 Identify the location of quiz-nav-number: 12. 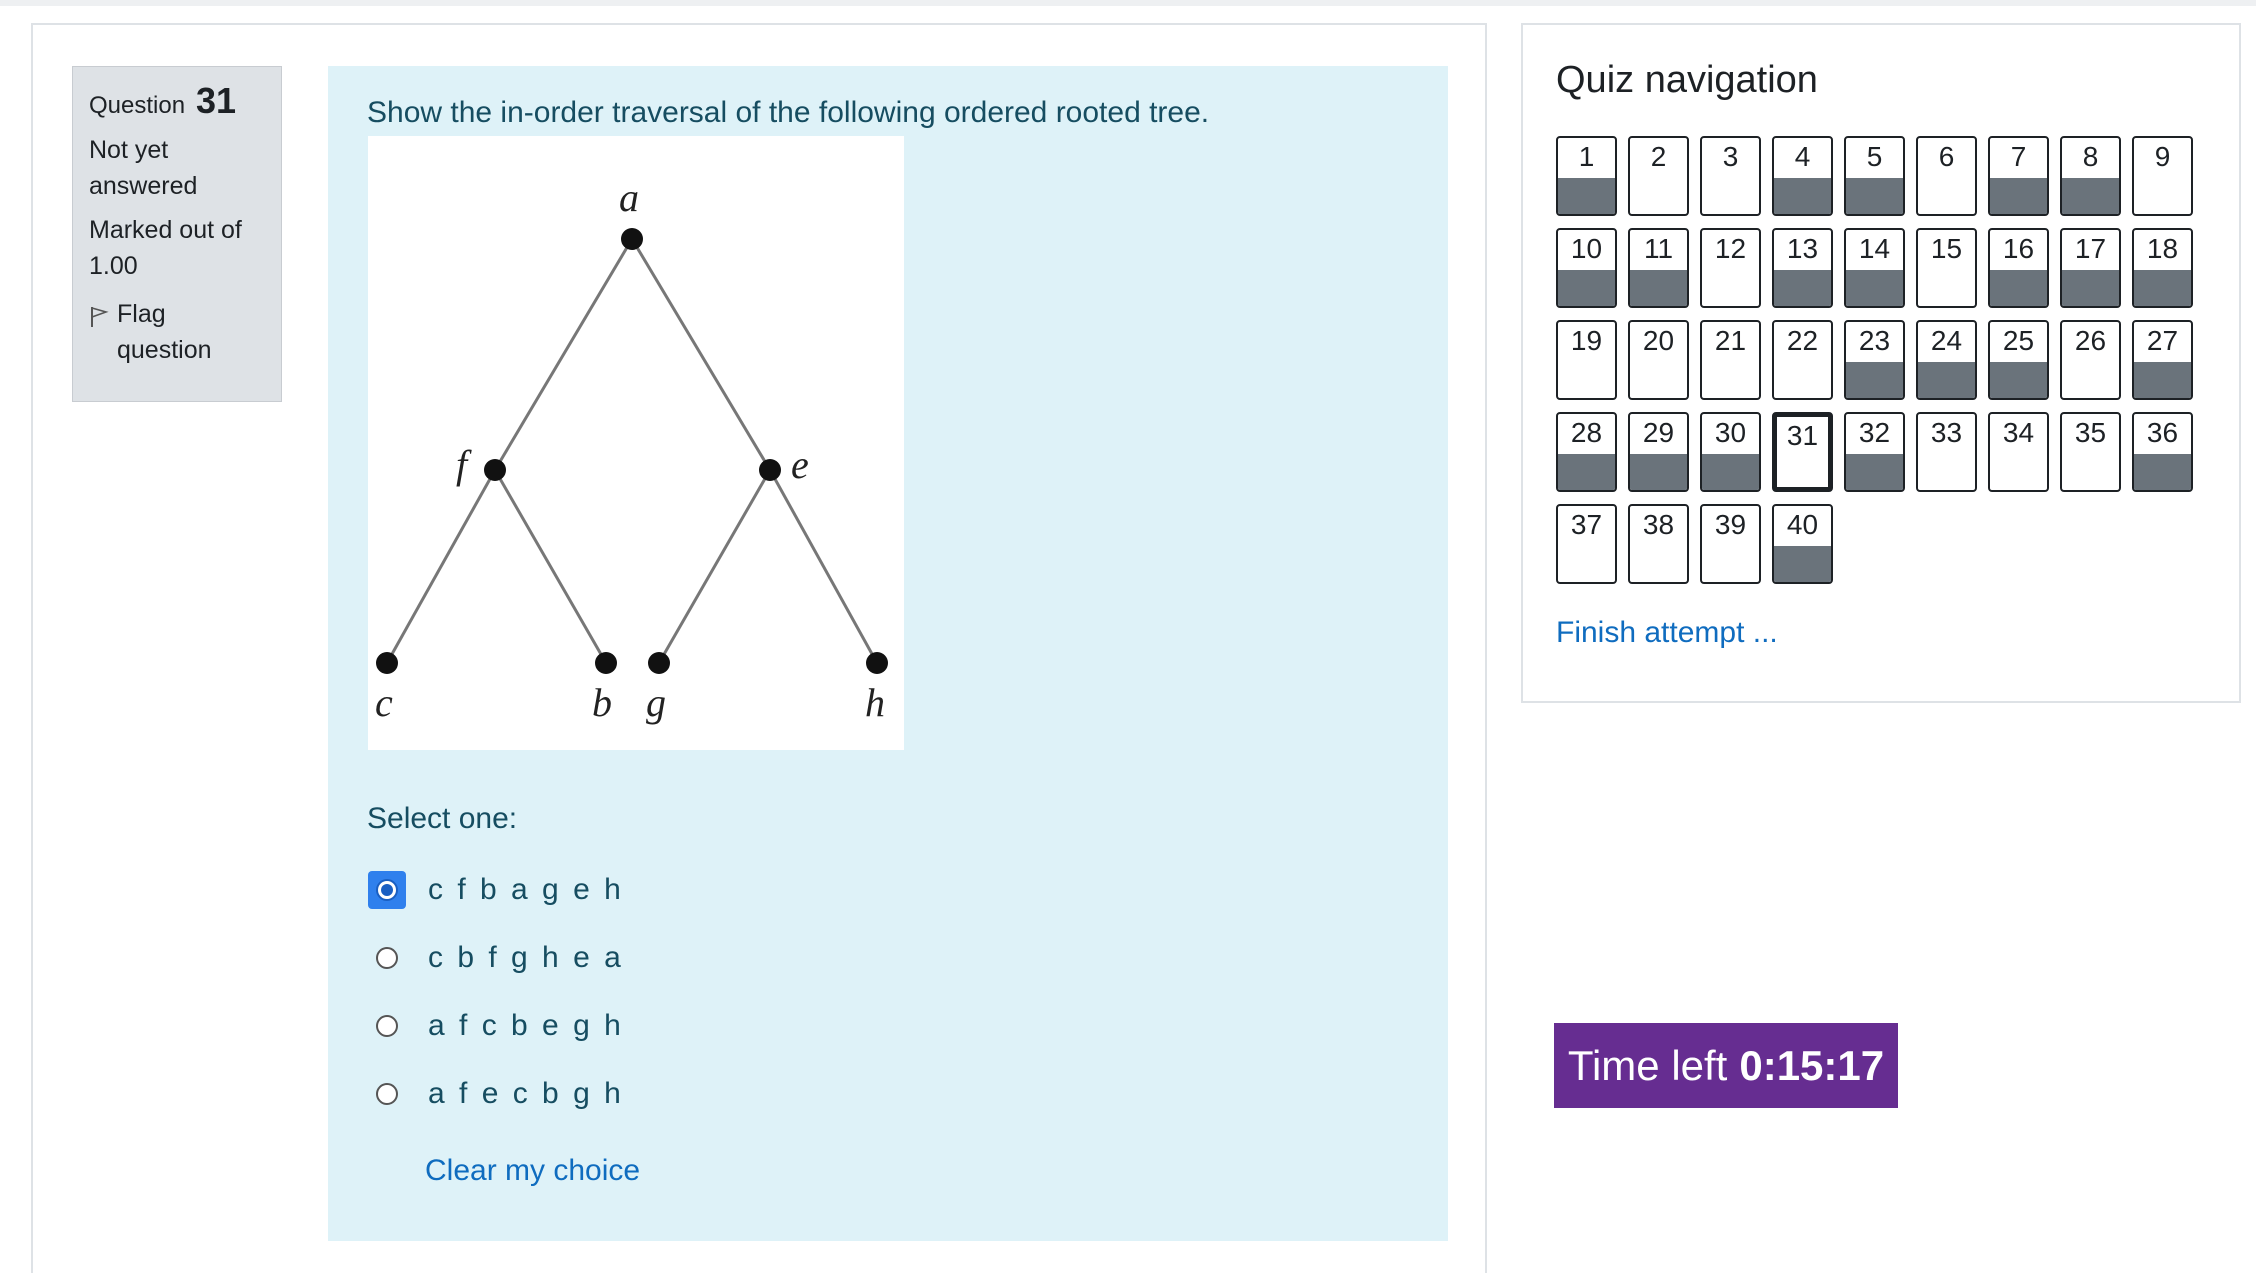
(1730, 248).